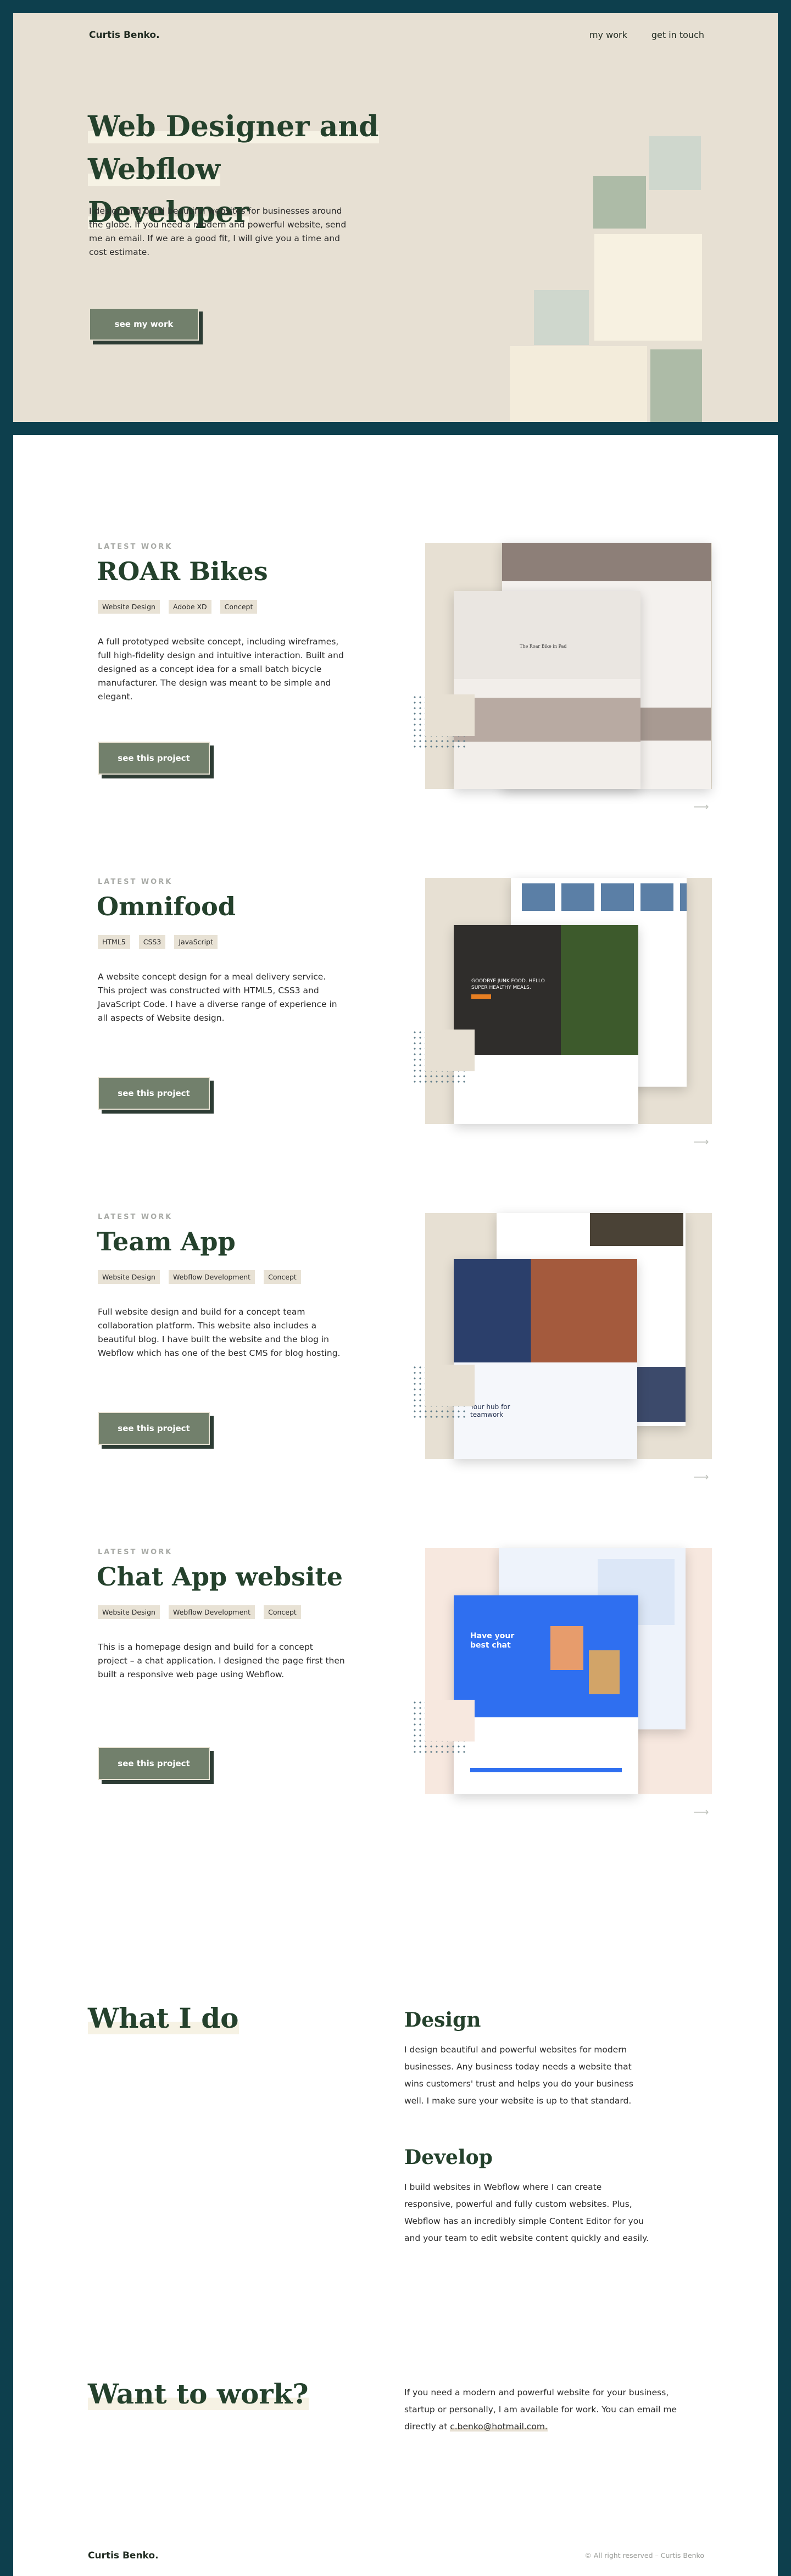 This screenshot has width=791, height=2576. I want to click on mockup-front-hero: The Roar Bike in Pad, so click(547, 635).